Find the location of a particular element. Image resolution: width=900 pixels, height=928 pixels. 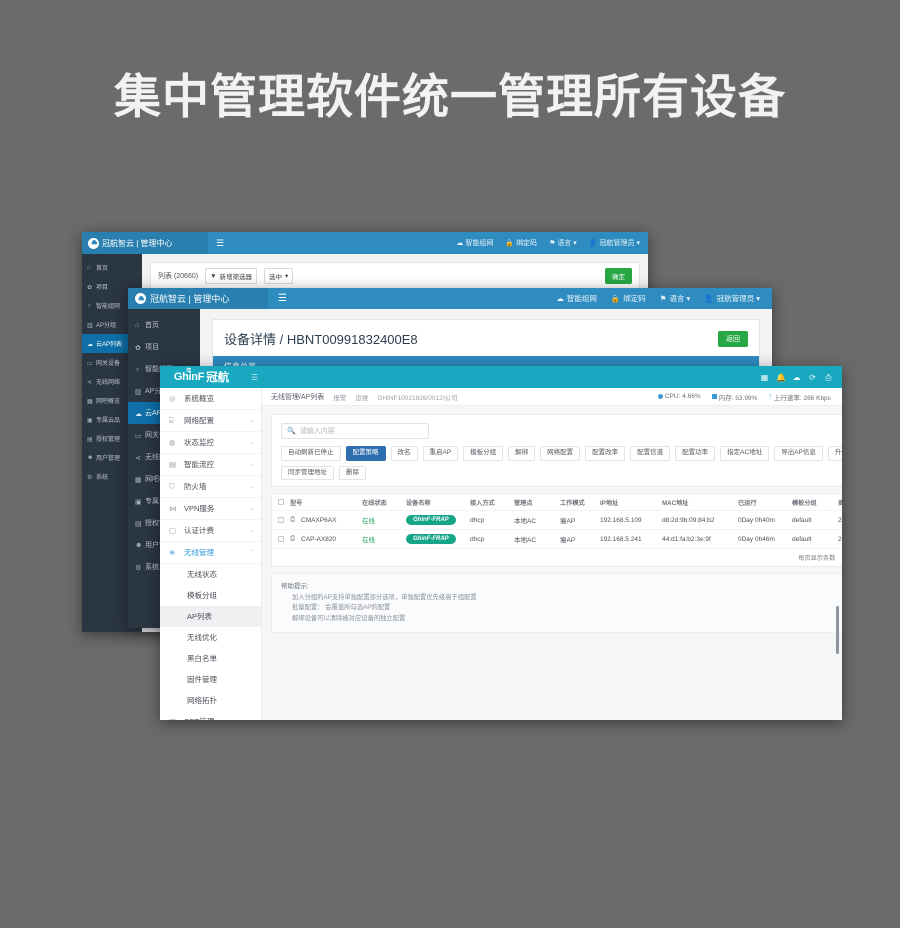

select-dropdown: 选中 ▾ is located at coordinates (279, 276).